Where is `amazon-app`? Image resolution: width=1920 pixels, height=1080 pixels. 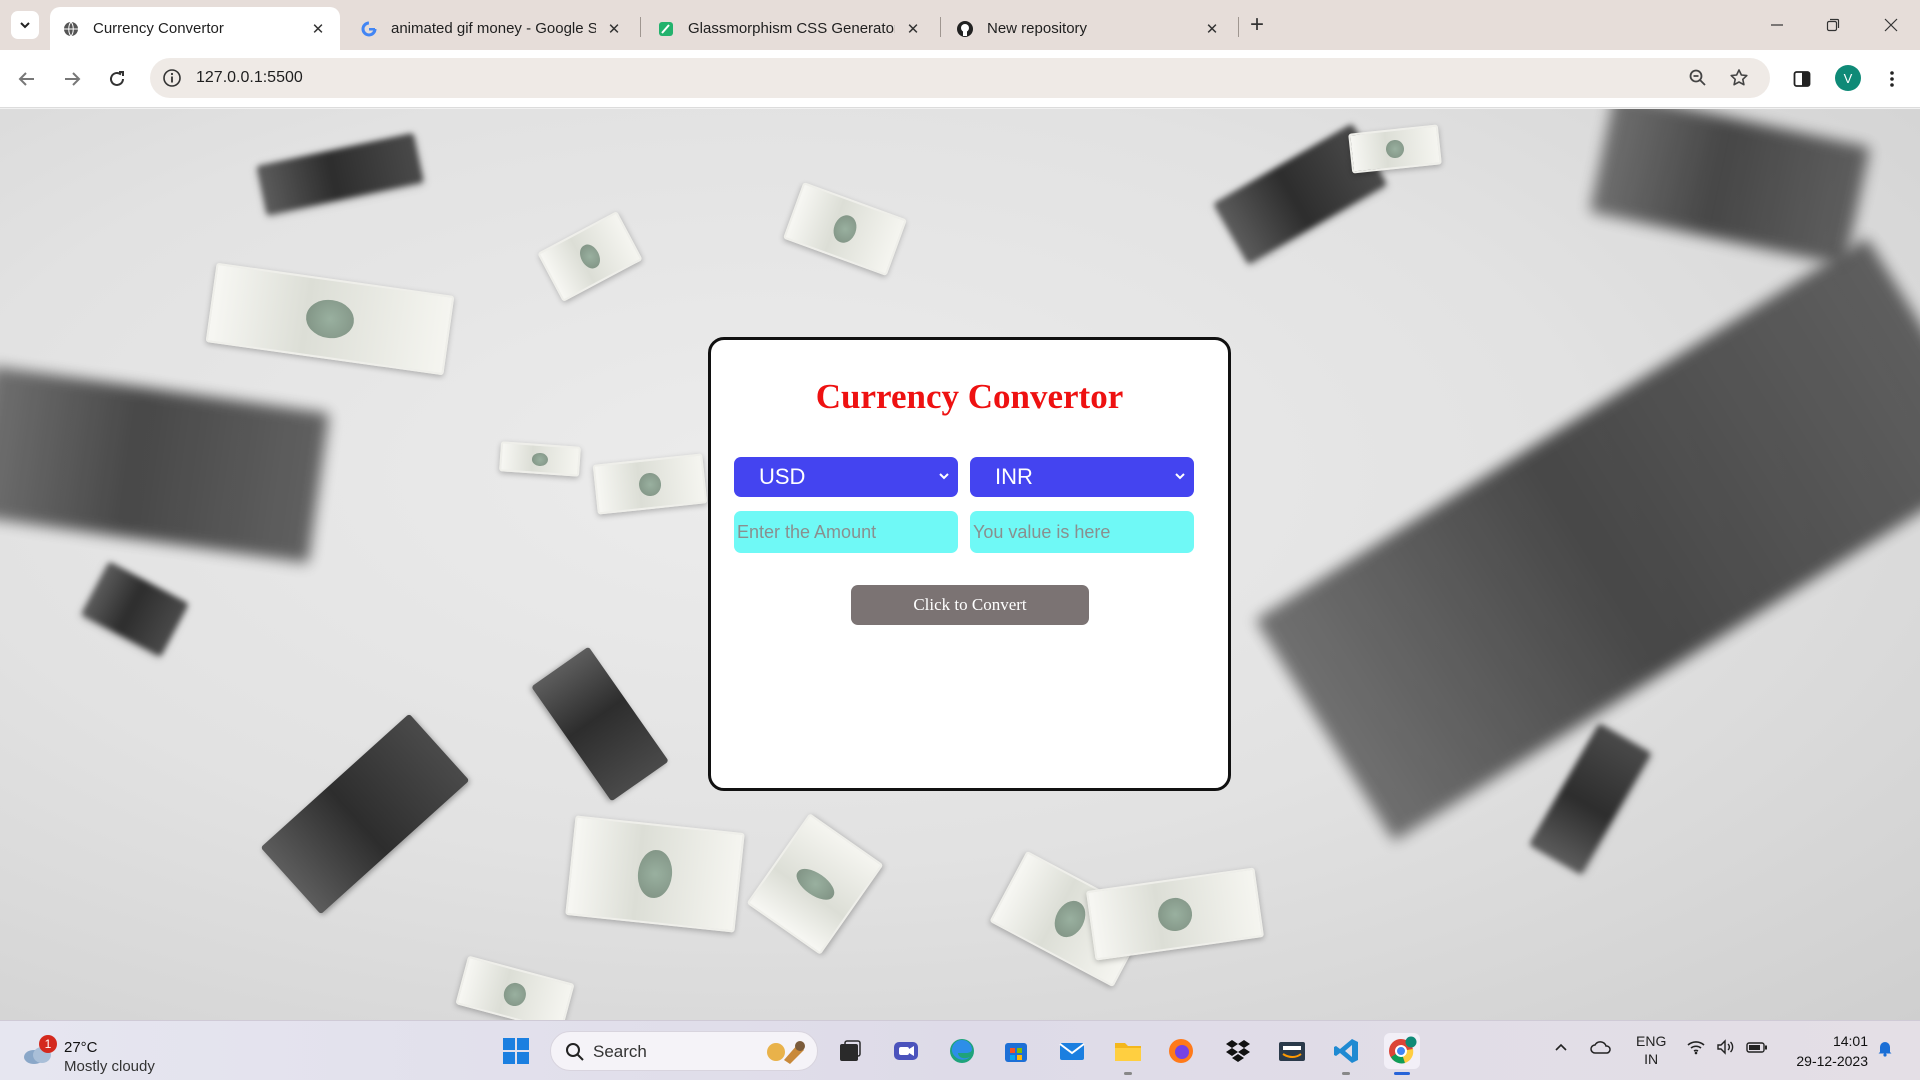 amazon-app is located at coordinates (1292, 1051).